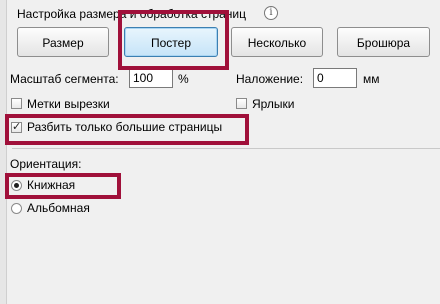 The height and width of the screenshot is (304, 440). Describe the element at coordinates (16, 208) in the screenshot. I see `landscape-radio` at that location.